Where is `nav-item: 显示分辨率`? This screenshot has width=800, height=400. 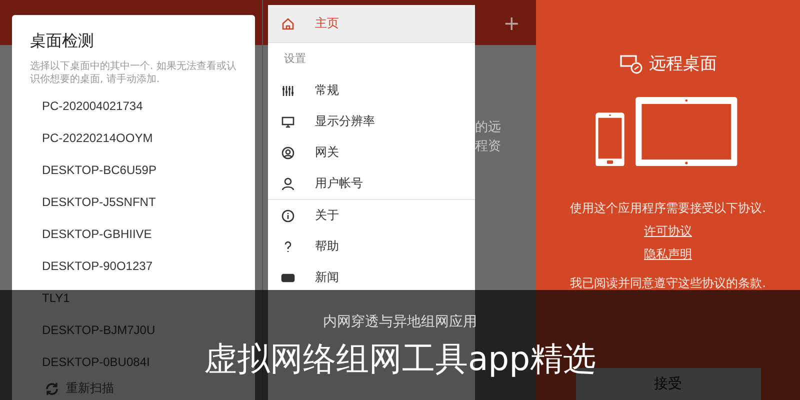
nav-item: 显示分辨率 is located at coordinates (371, 121).